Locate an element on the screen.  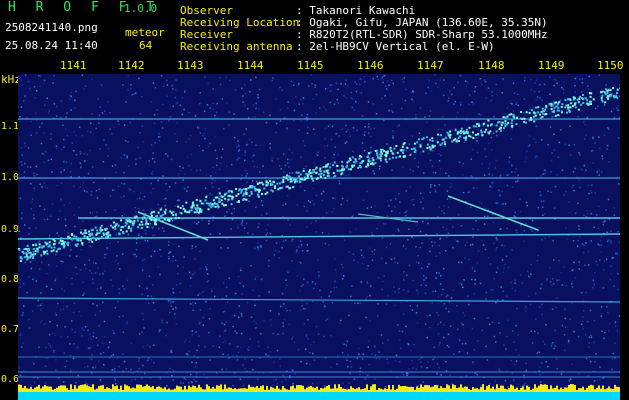
timestamp: 25.08.24 11:40 is located at coordinates (51, 45).